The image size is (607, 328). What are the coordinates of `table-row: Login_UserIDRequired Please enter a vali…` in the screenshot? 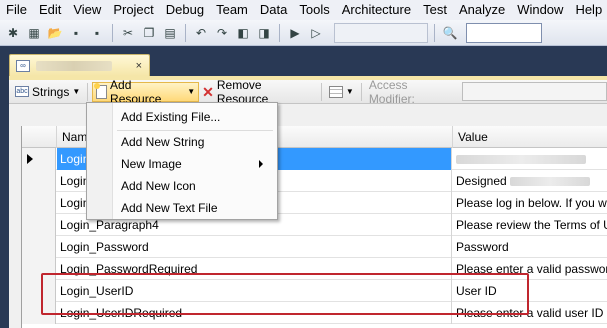 It's located at (314, 313).